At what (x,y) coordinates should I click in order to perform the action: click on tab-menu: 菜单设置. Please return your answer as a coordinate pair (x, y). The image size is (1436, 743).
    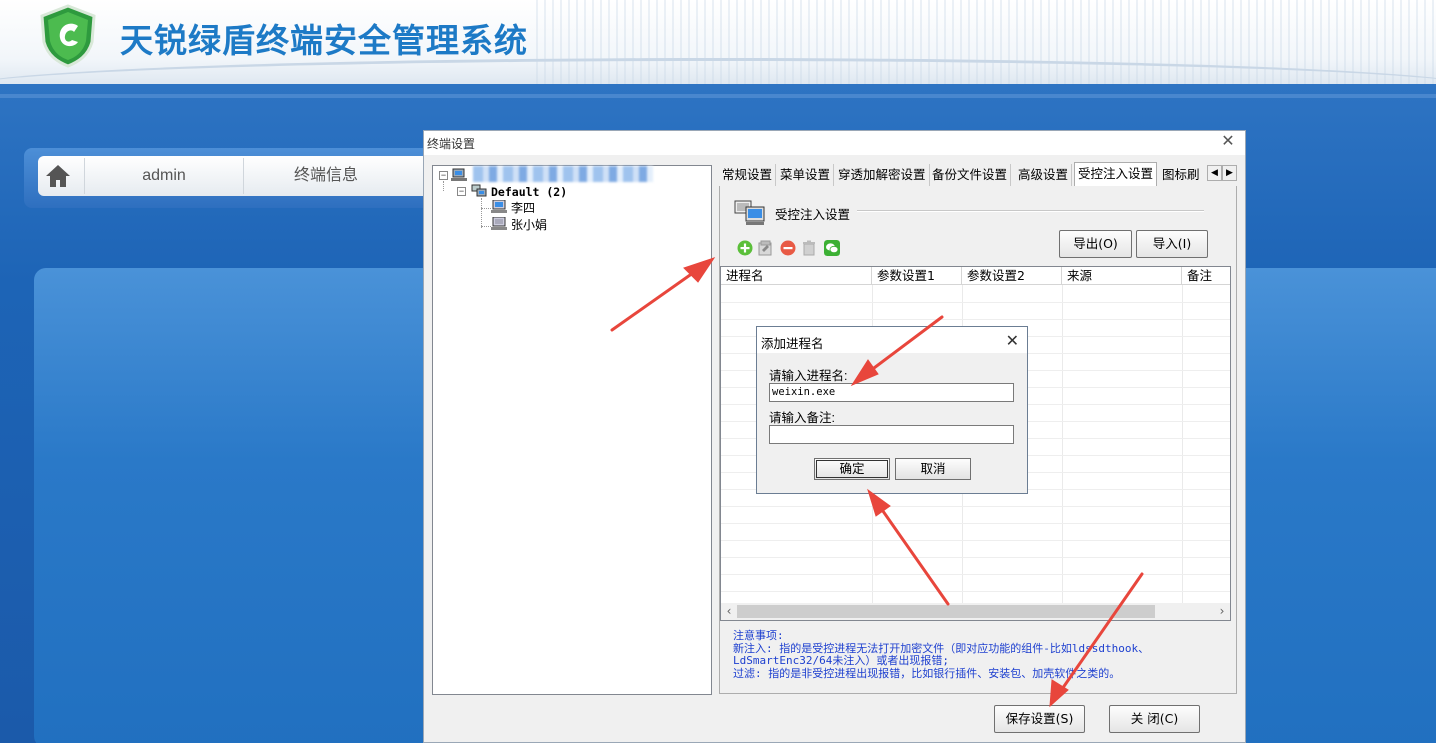
    Looking at the image, I should click on (806, 175).